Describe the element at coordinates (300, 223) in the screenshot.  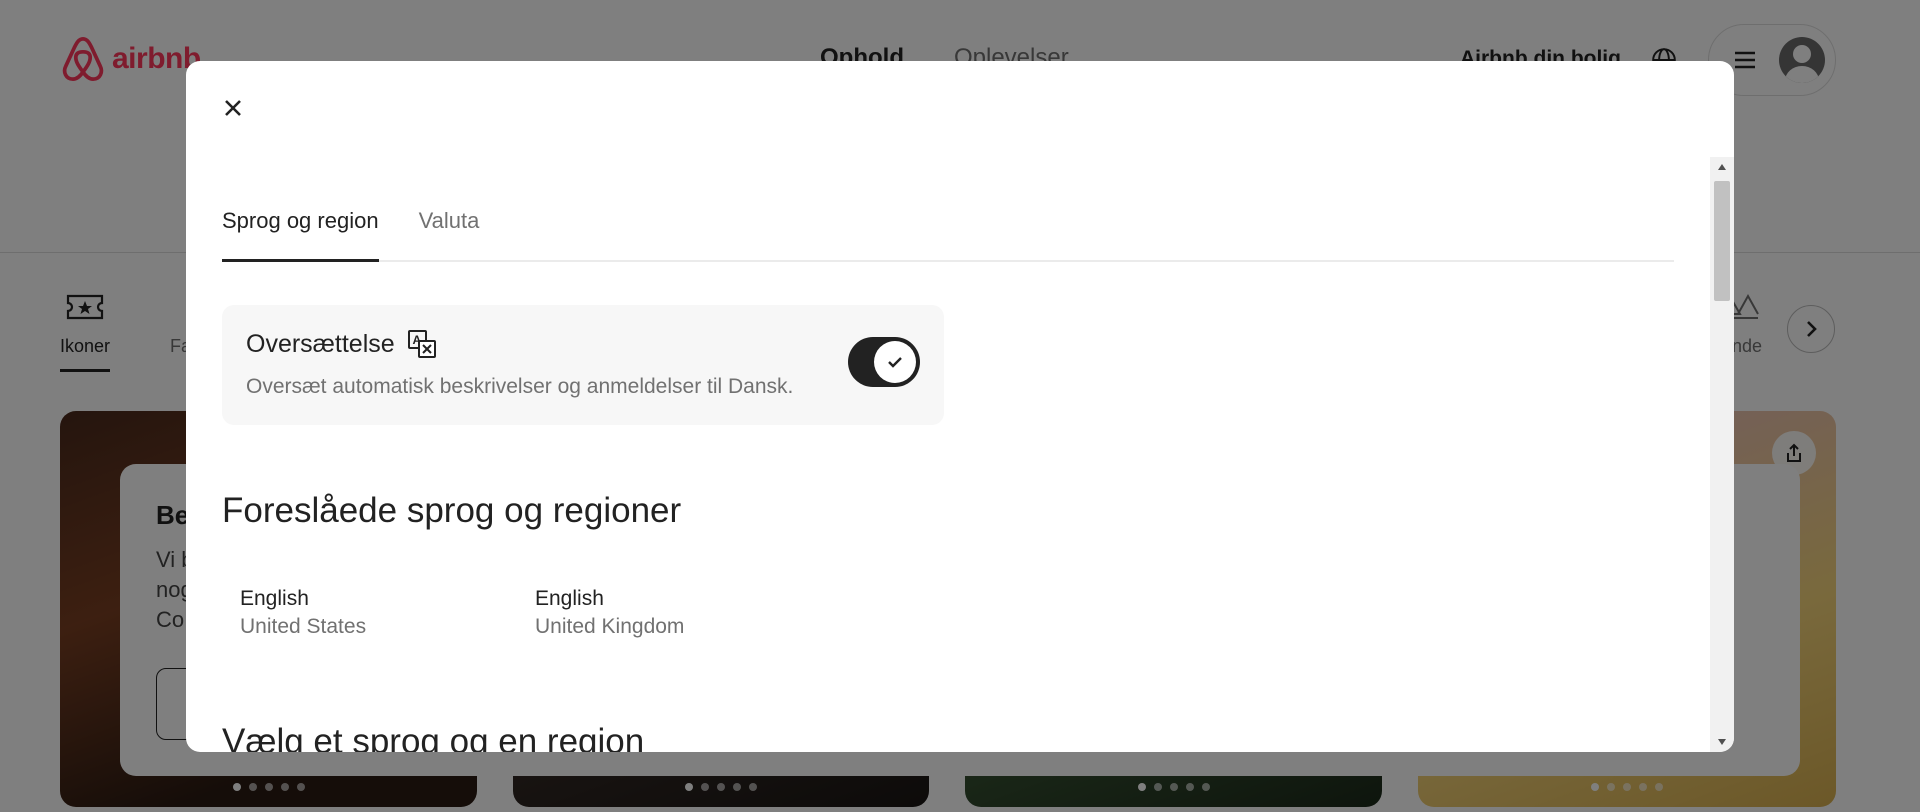
I see `tab-language-region: Sprog og region` at that location.